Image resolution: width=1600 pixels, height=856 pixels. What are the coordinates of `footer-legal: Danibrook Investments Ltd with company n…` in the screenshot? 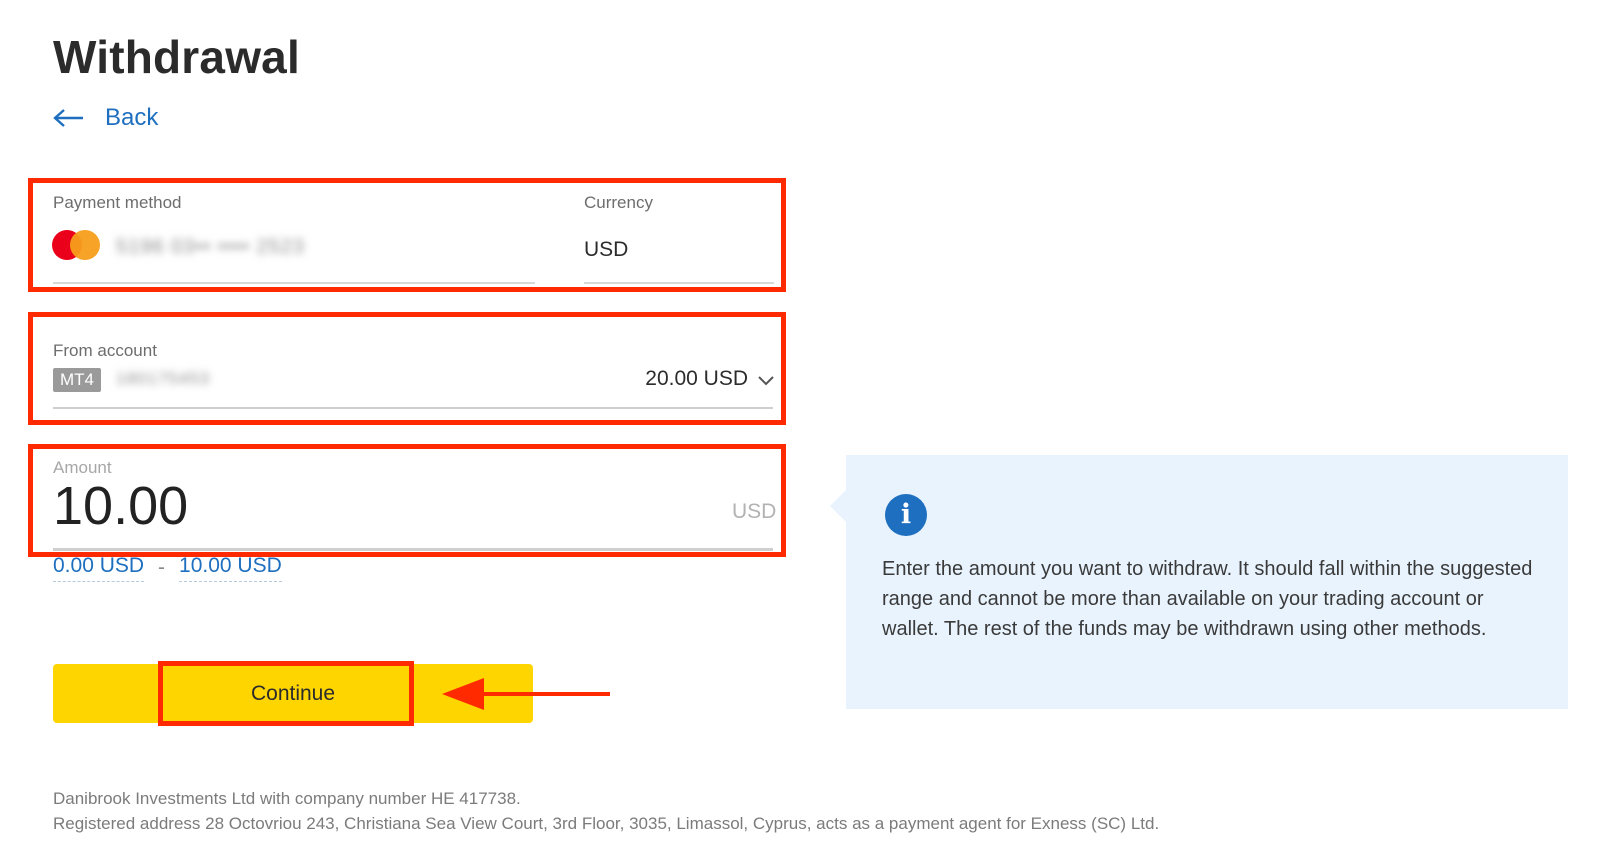 It's located at (606, 811).